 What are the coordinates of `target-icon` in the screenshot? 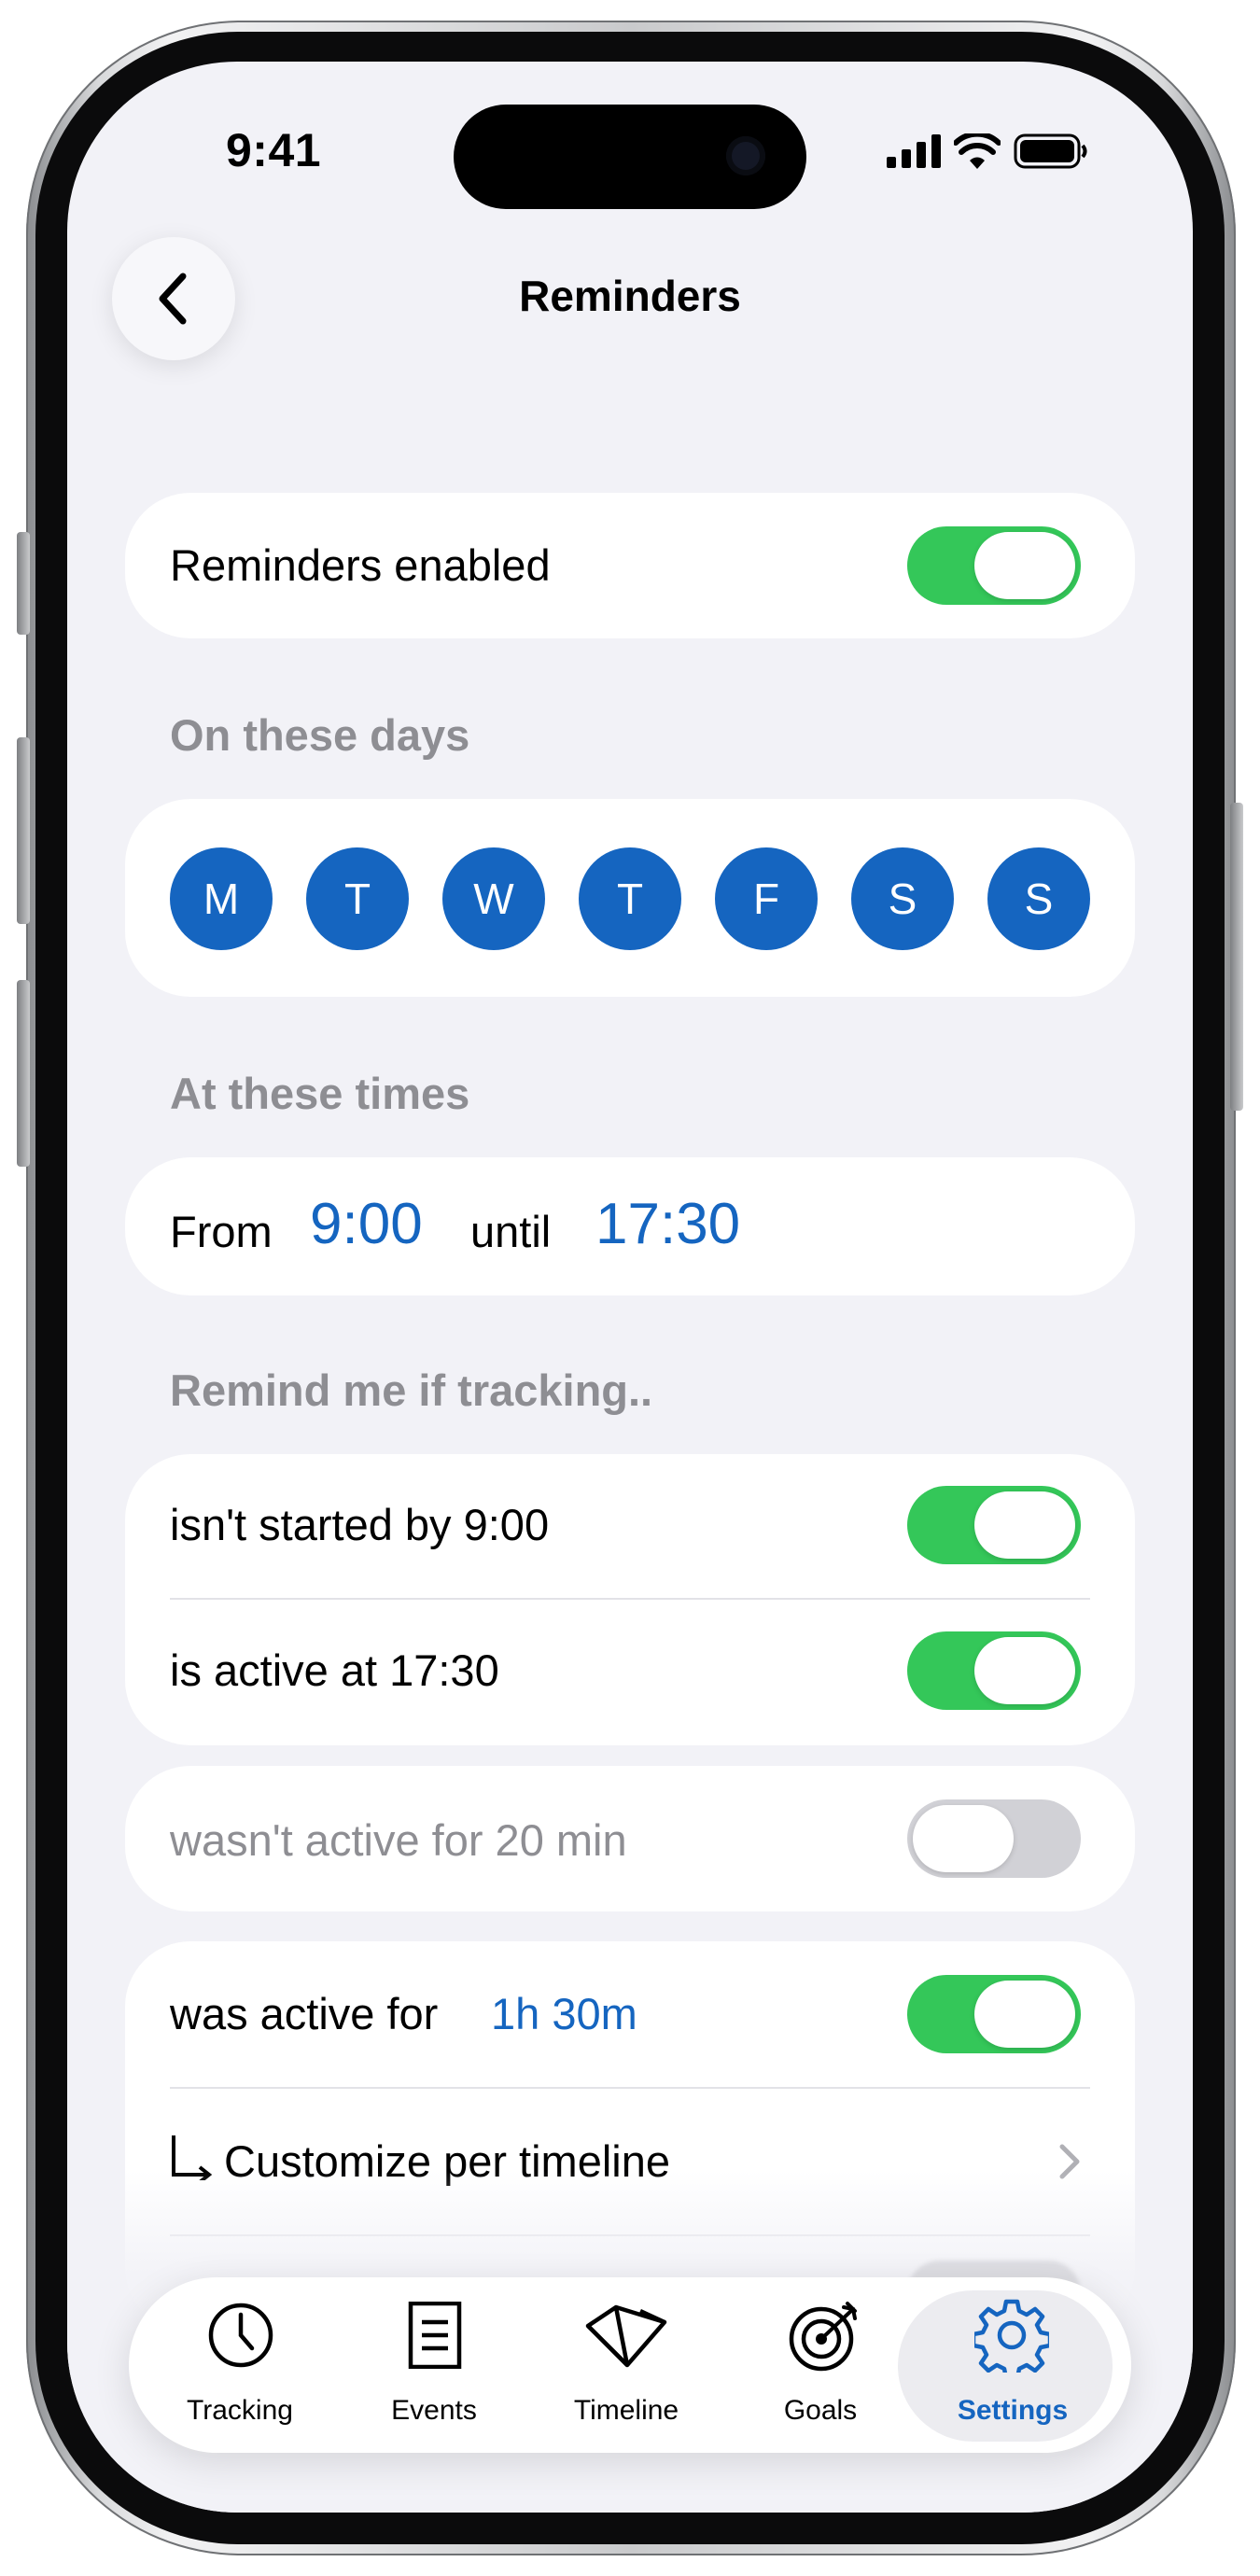 It's located at (823, 2337).